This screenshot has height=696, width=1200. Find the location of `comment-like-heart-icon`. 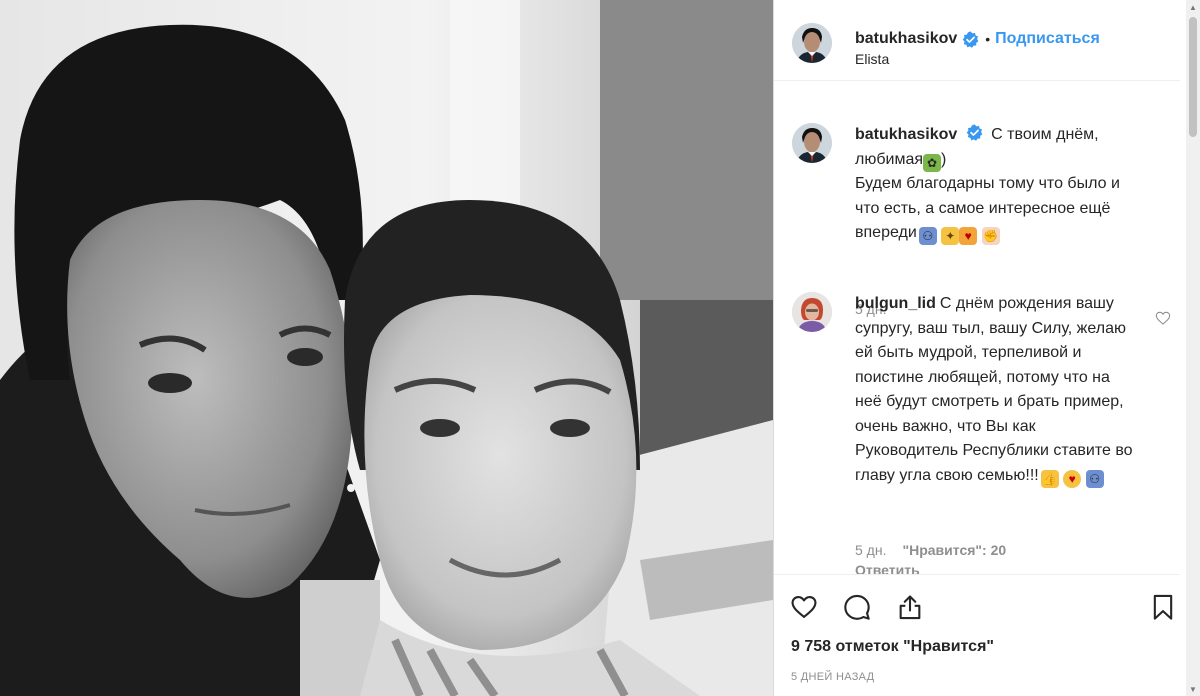

comment-like-heart-icon is located at coordinates (1163, 318).